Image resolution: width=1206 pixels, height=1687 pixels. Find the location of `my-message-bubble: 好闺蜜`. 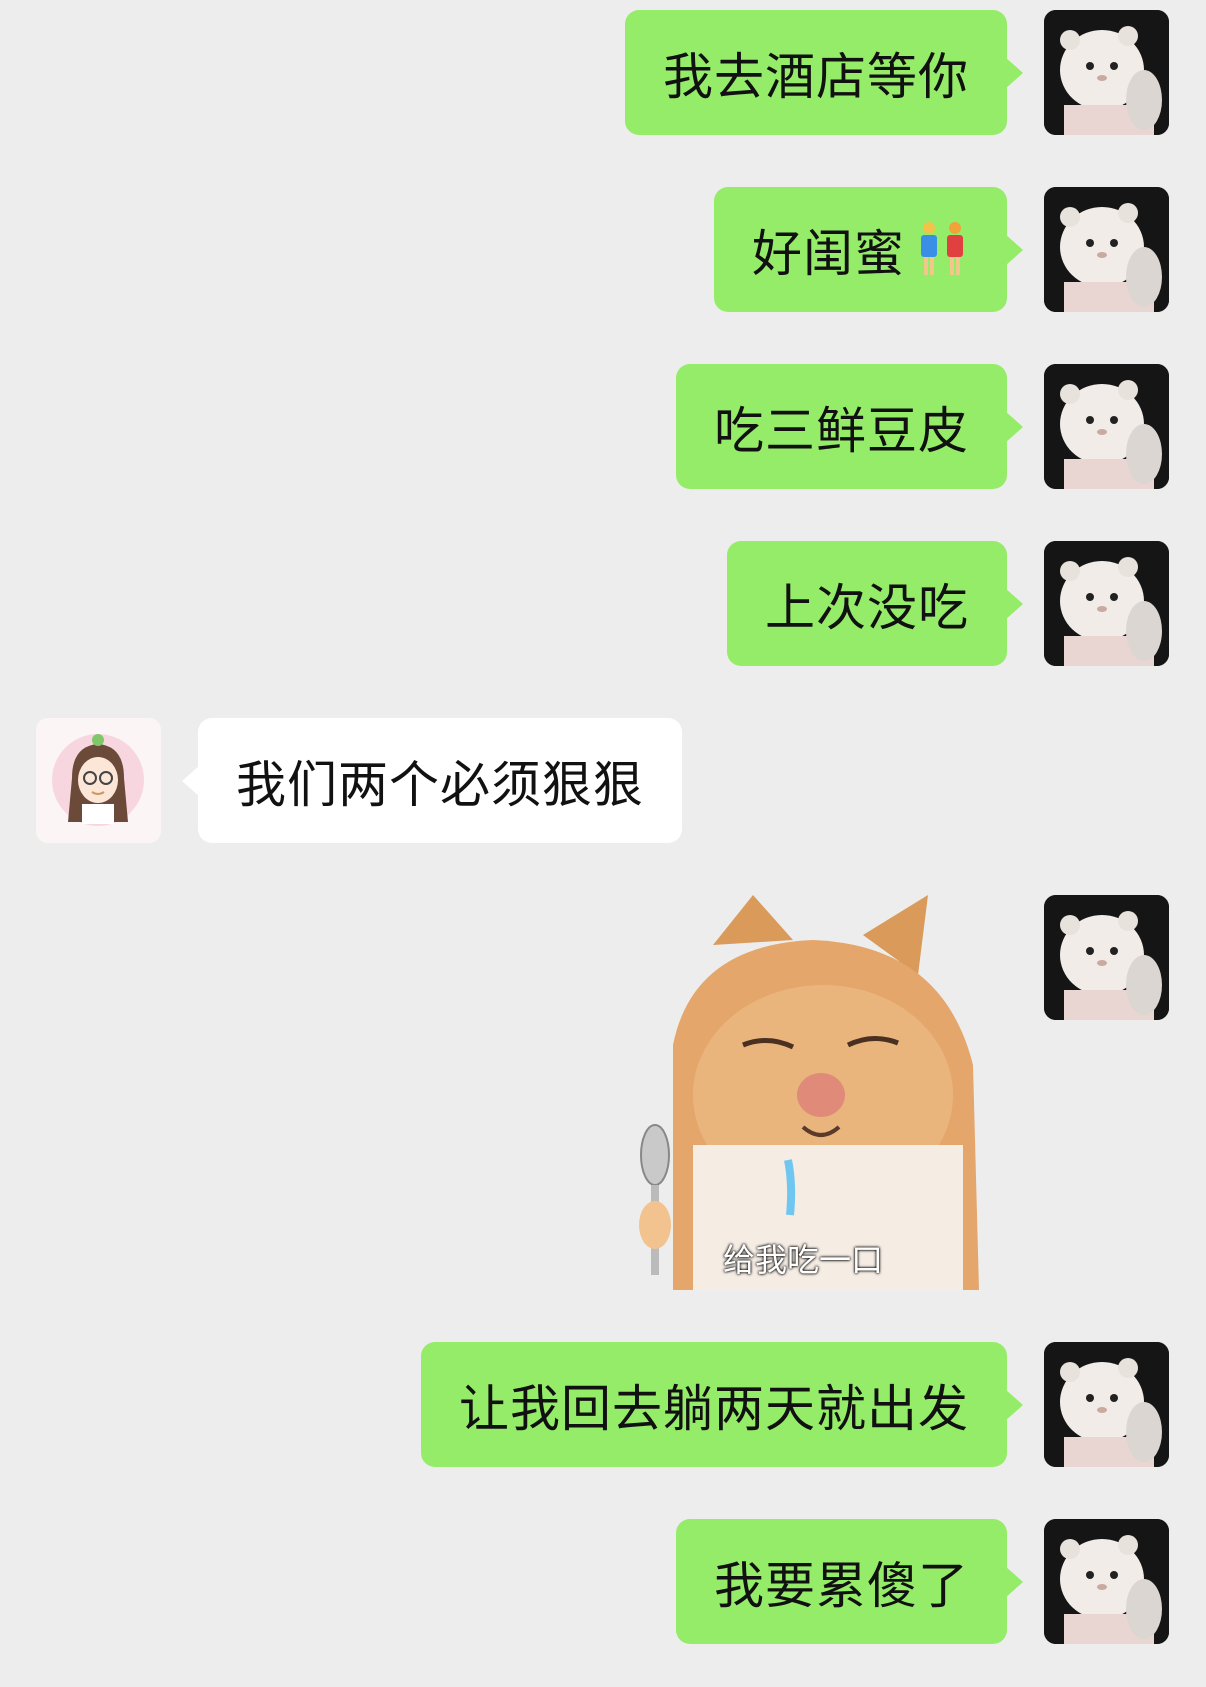

my-message-bubble: 好闺蜜 is located at coordinates (868, 249).